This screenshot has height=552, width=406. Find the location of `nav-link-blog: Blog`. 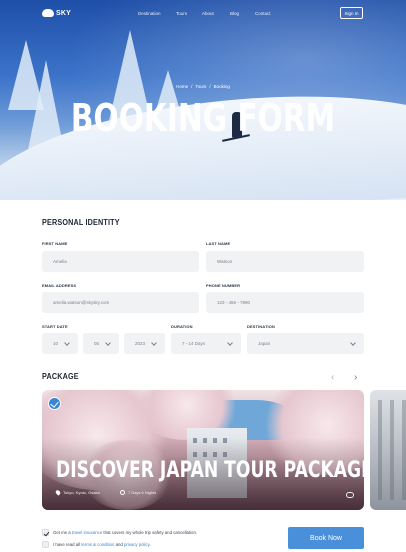

nav-link-blog: Blog is located at coordinates (242, 13).